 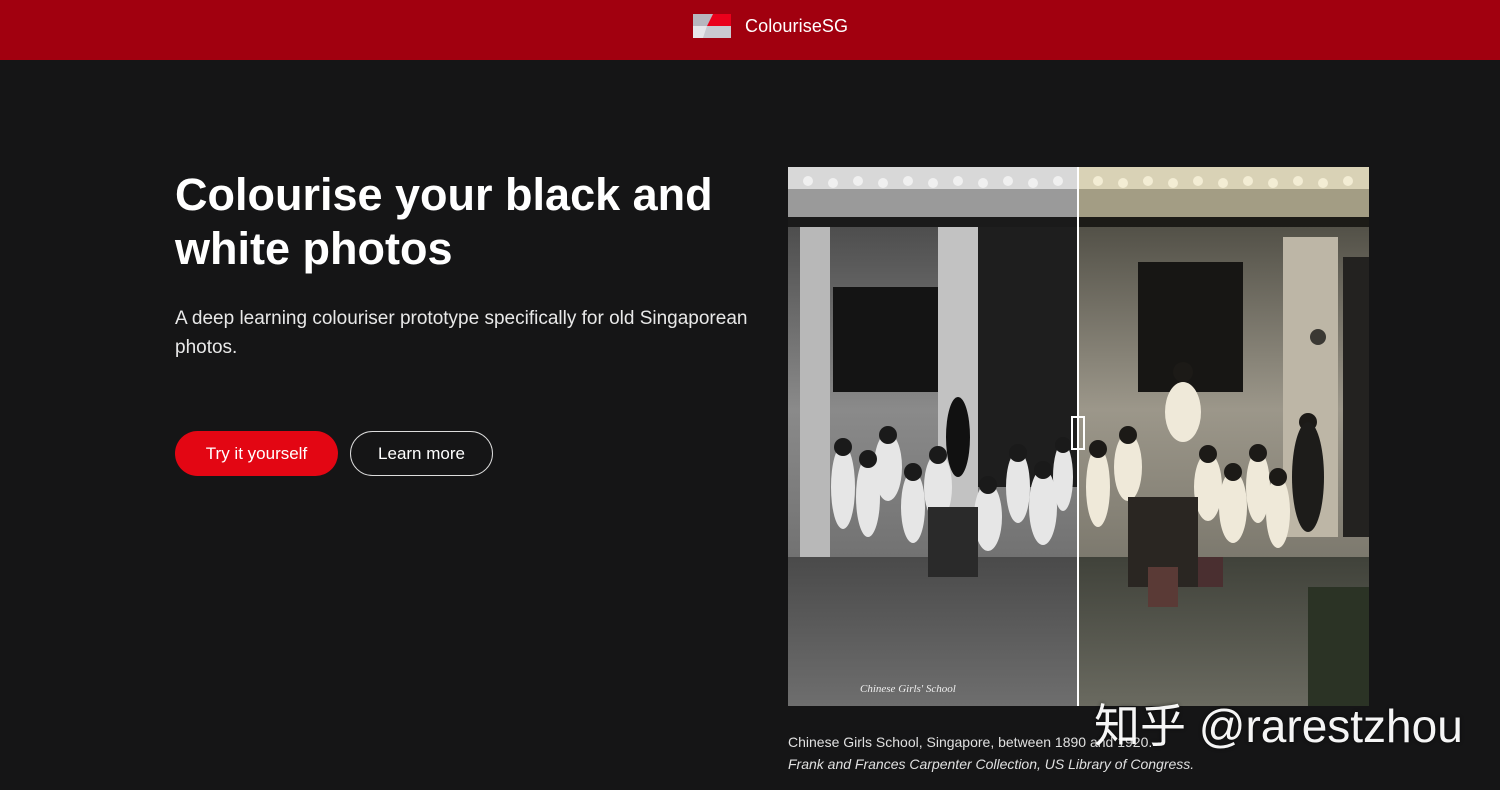 What do you see at coordinates (908, 689) in the screenshot?
I see `photo-inscription: Chinese Girls' School` at bounding box center [908, 689].